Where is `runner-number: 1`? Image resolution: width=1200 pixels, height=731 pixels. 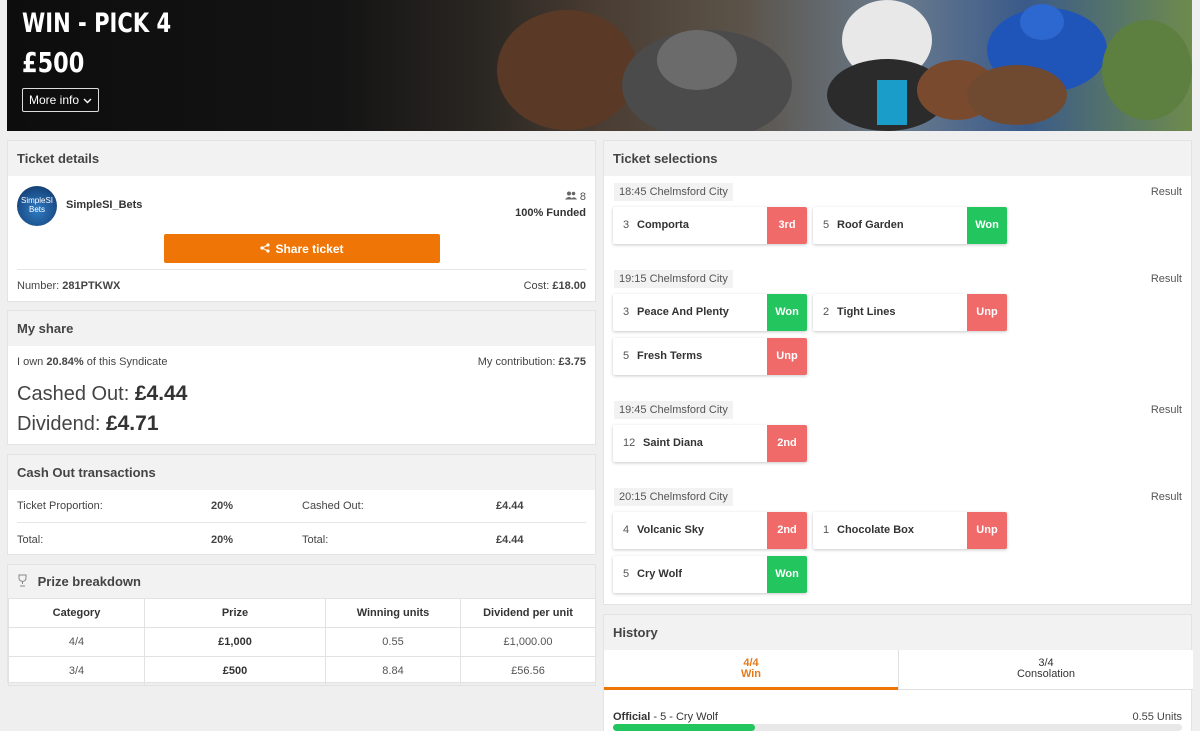
runner-number: 1 is located at coordinates (826, 530).